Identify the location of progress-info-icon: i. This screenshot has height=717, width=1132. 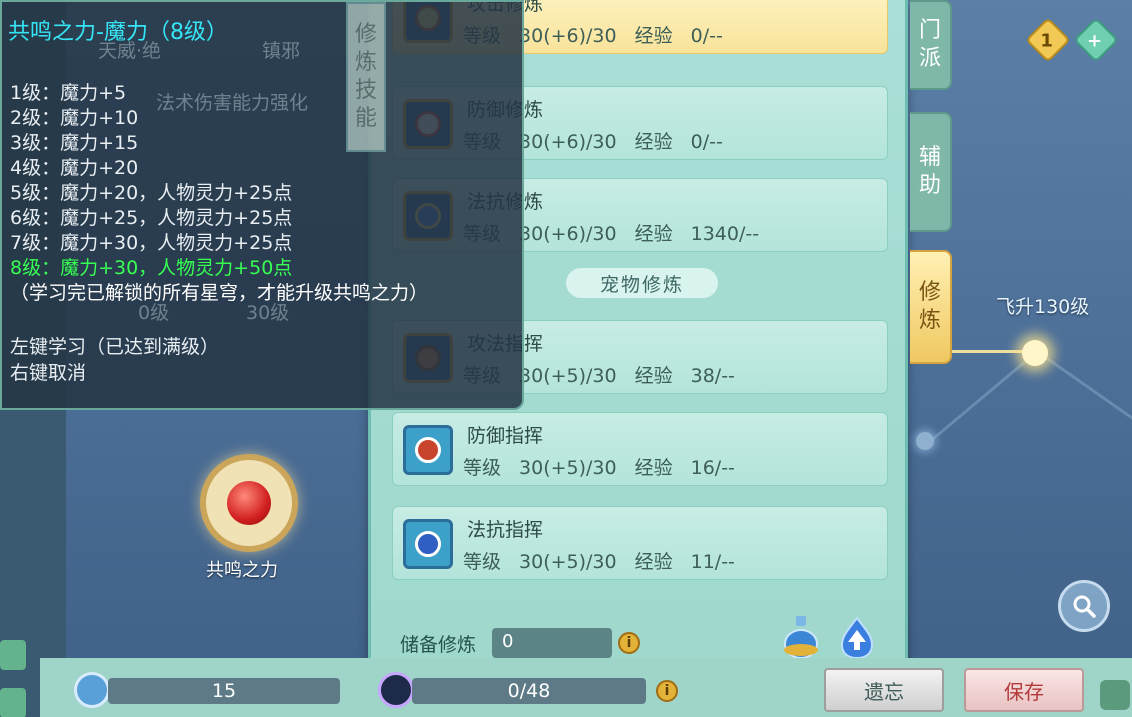
(667, 691).